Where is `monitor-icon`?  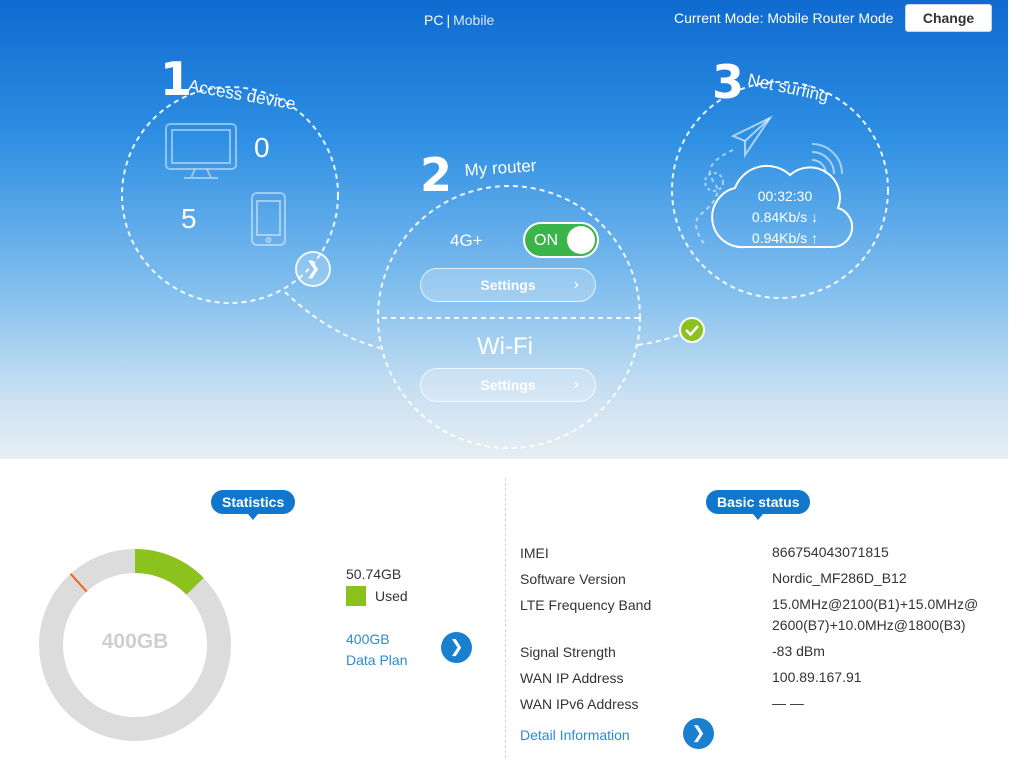
monitor-icon is located at coordinates (201, 151).